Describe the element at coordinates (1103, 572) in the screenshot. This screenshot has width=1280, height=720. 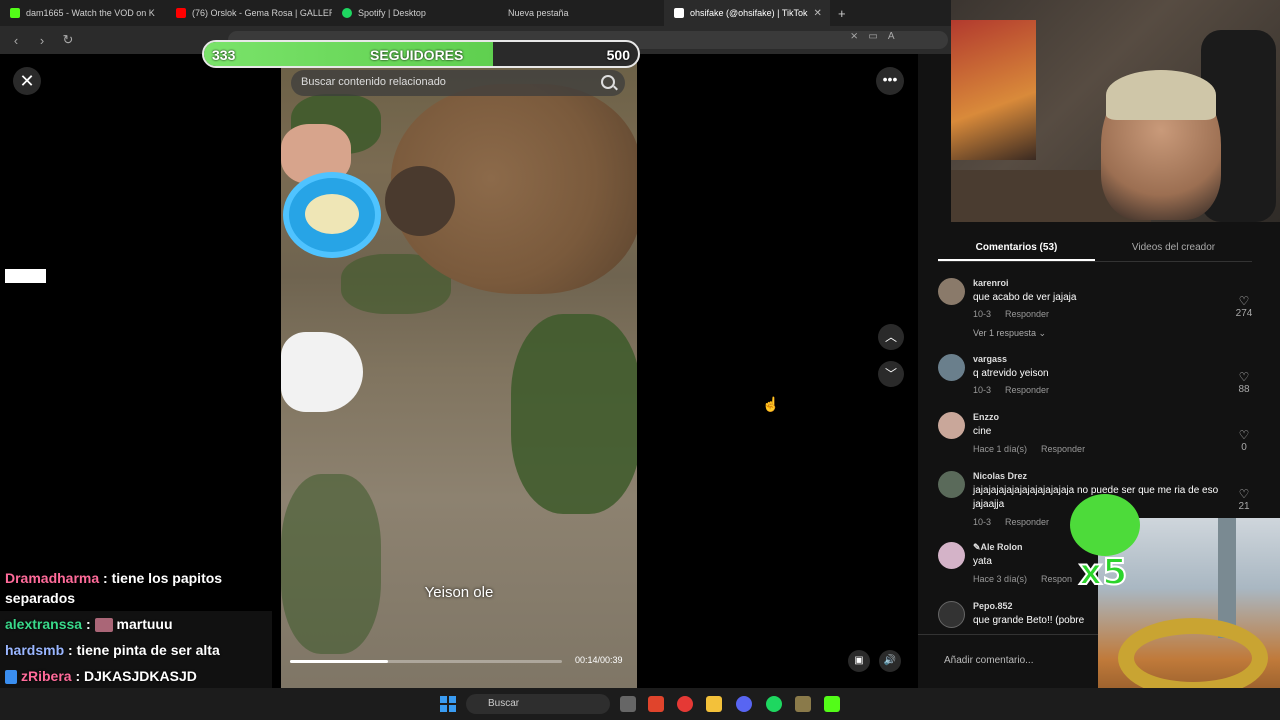
I see `emote-multiplier: x5` at that location.